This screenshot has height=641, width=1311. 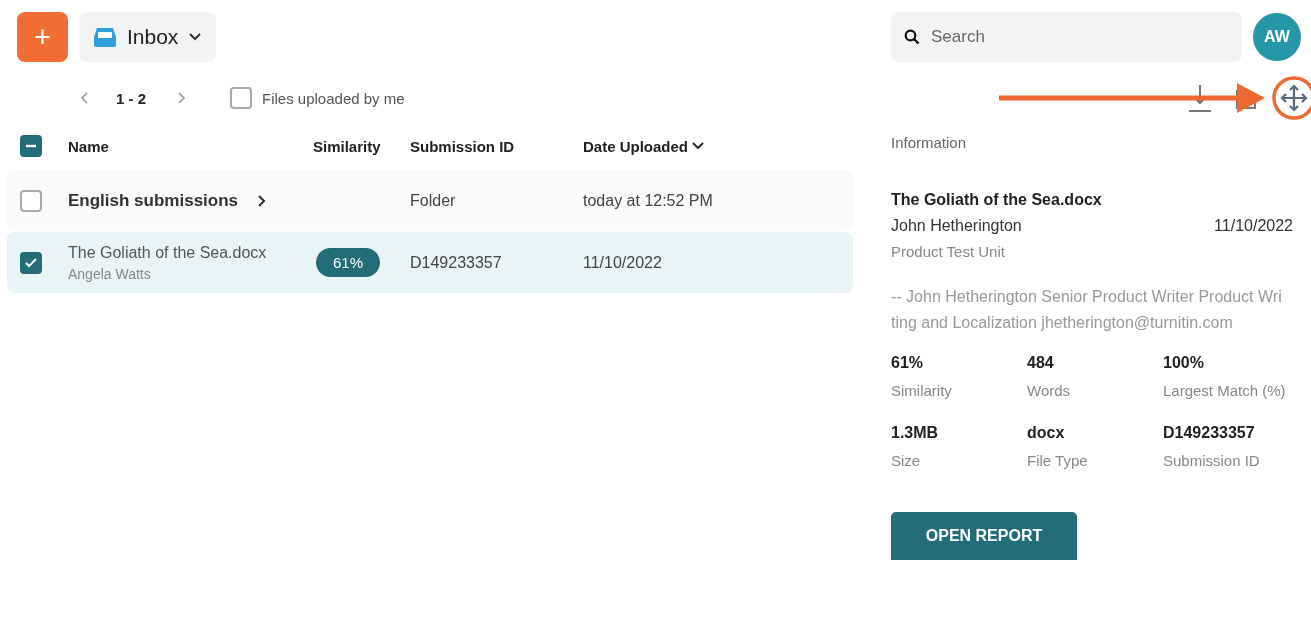 What do you see at coordinates (997, 200) in the screenshot?
I see `document-title: The Goliath of the Sea.docx` at bounding box center [997, 200].